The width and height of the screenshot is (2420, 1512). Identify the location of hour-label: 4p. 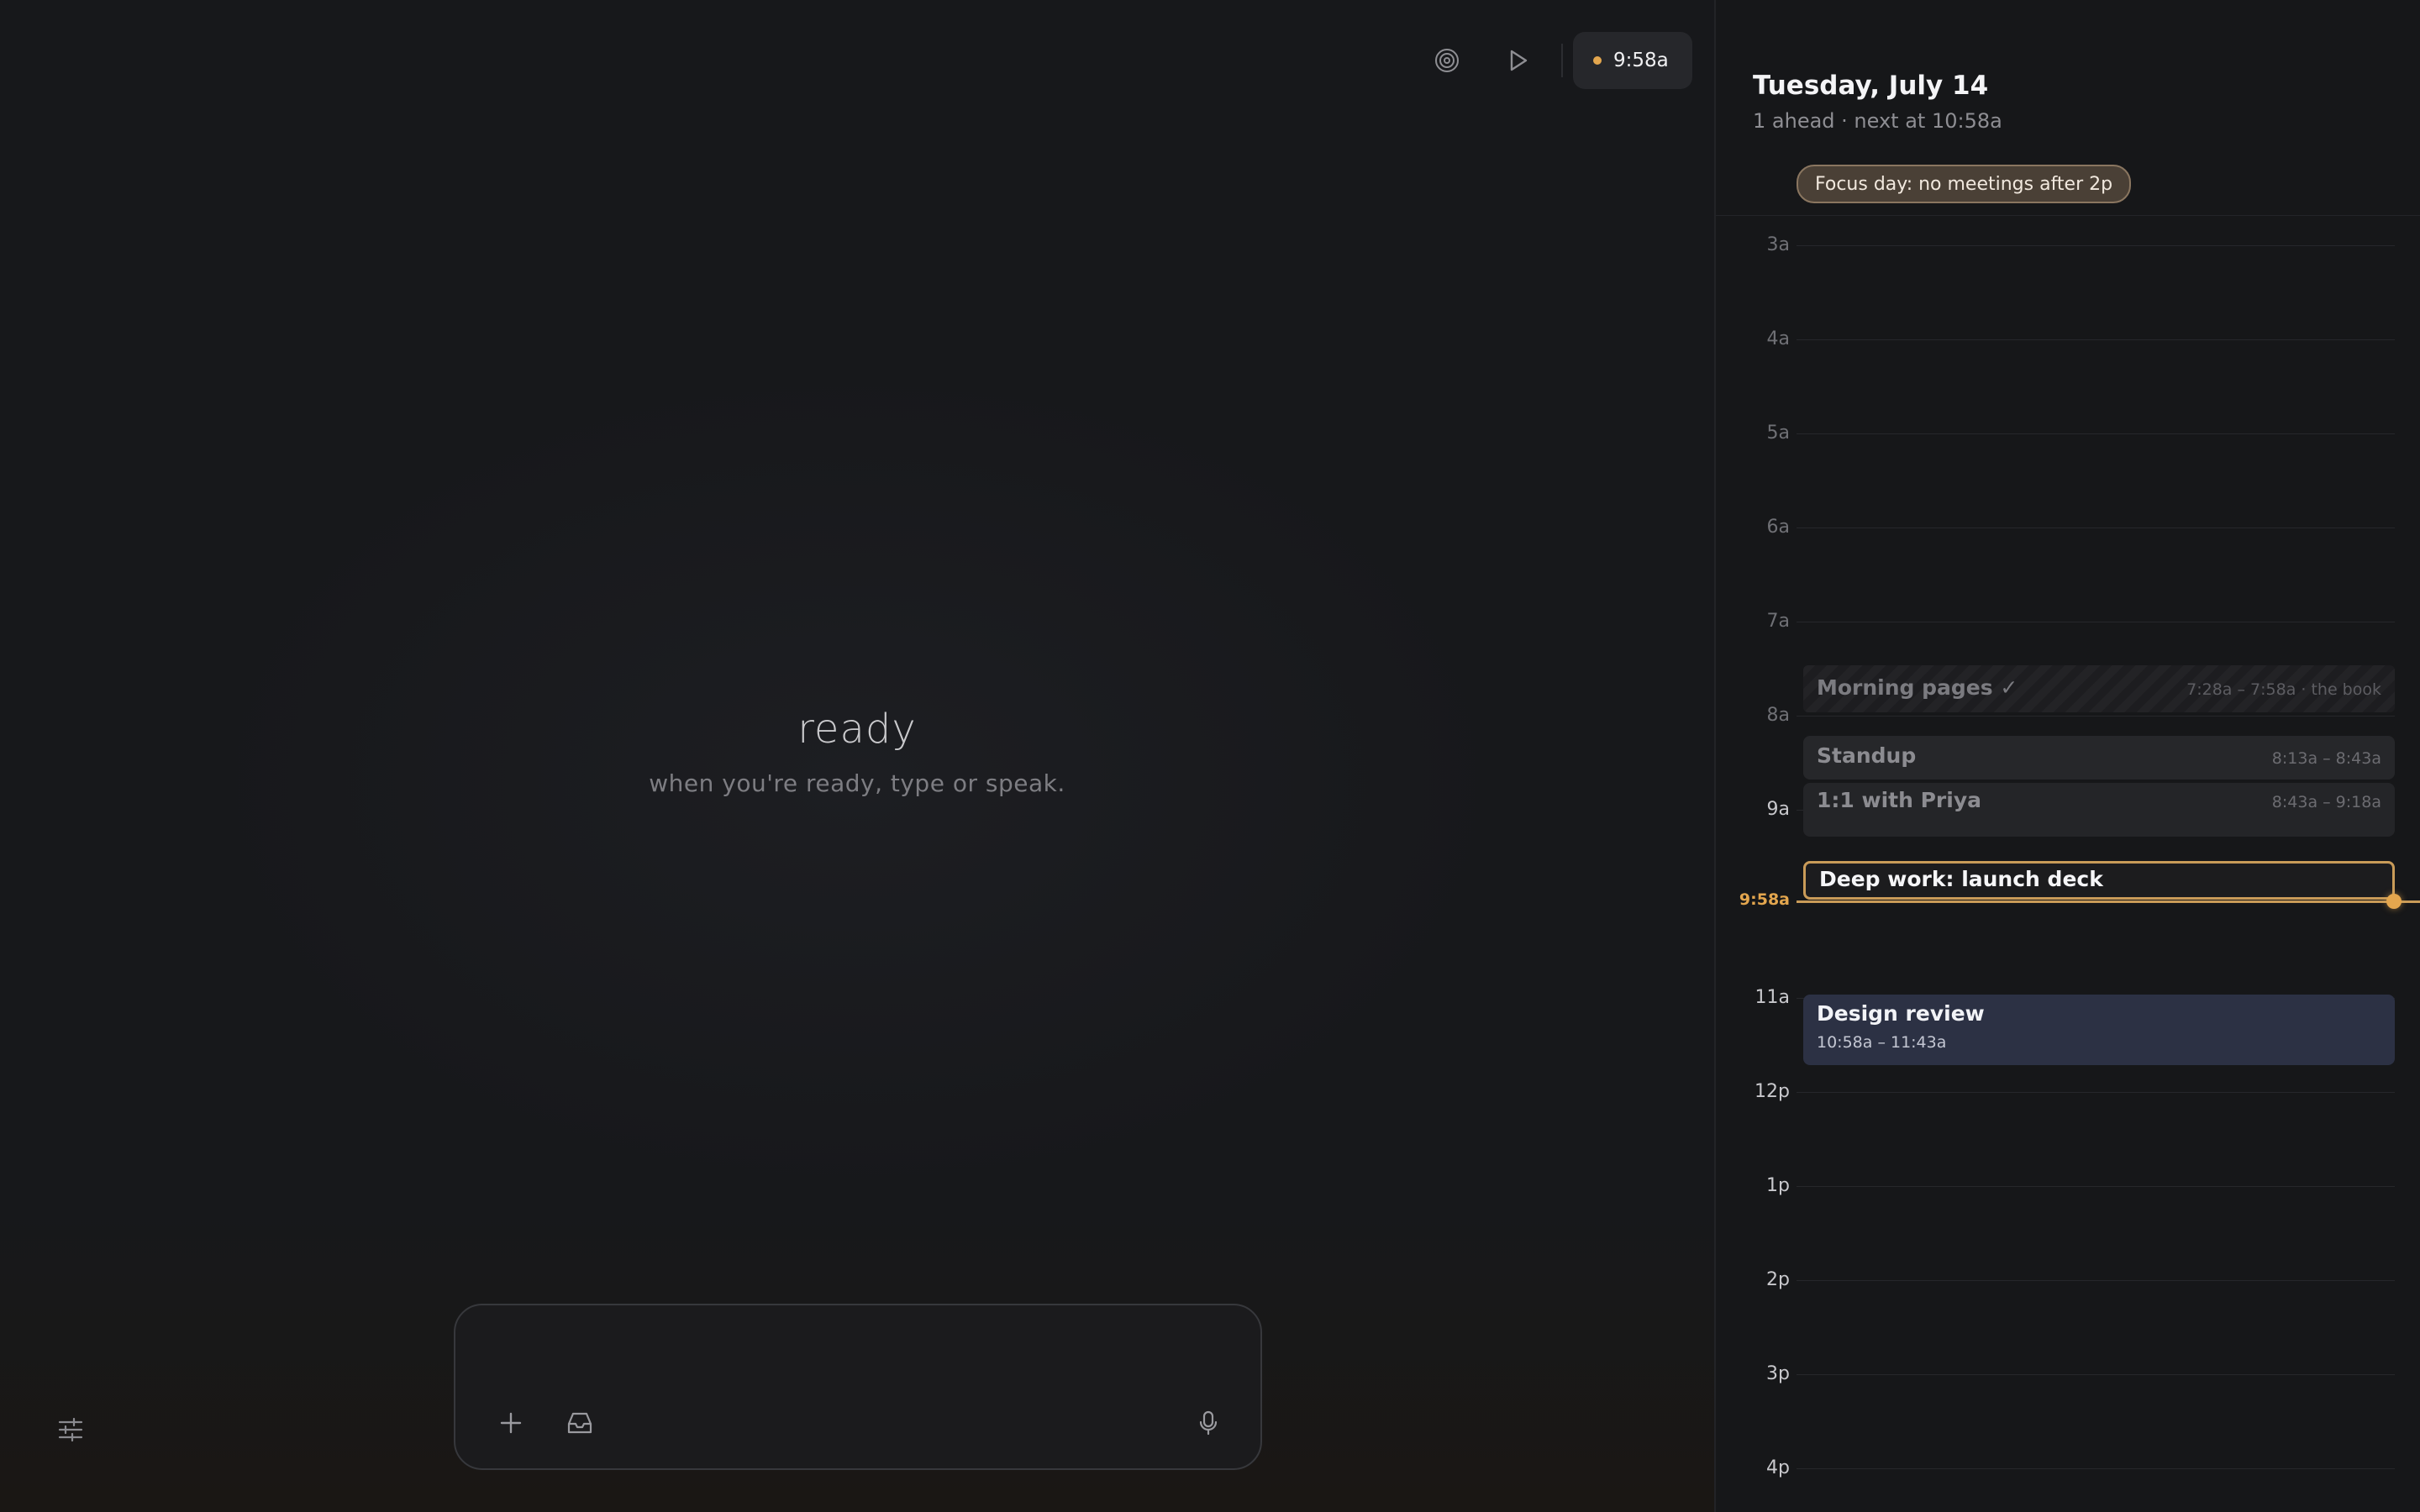
(1778, 1467).